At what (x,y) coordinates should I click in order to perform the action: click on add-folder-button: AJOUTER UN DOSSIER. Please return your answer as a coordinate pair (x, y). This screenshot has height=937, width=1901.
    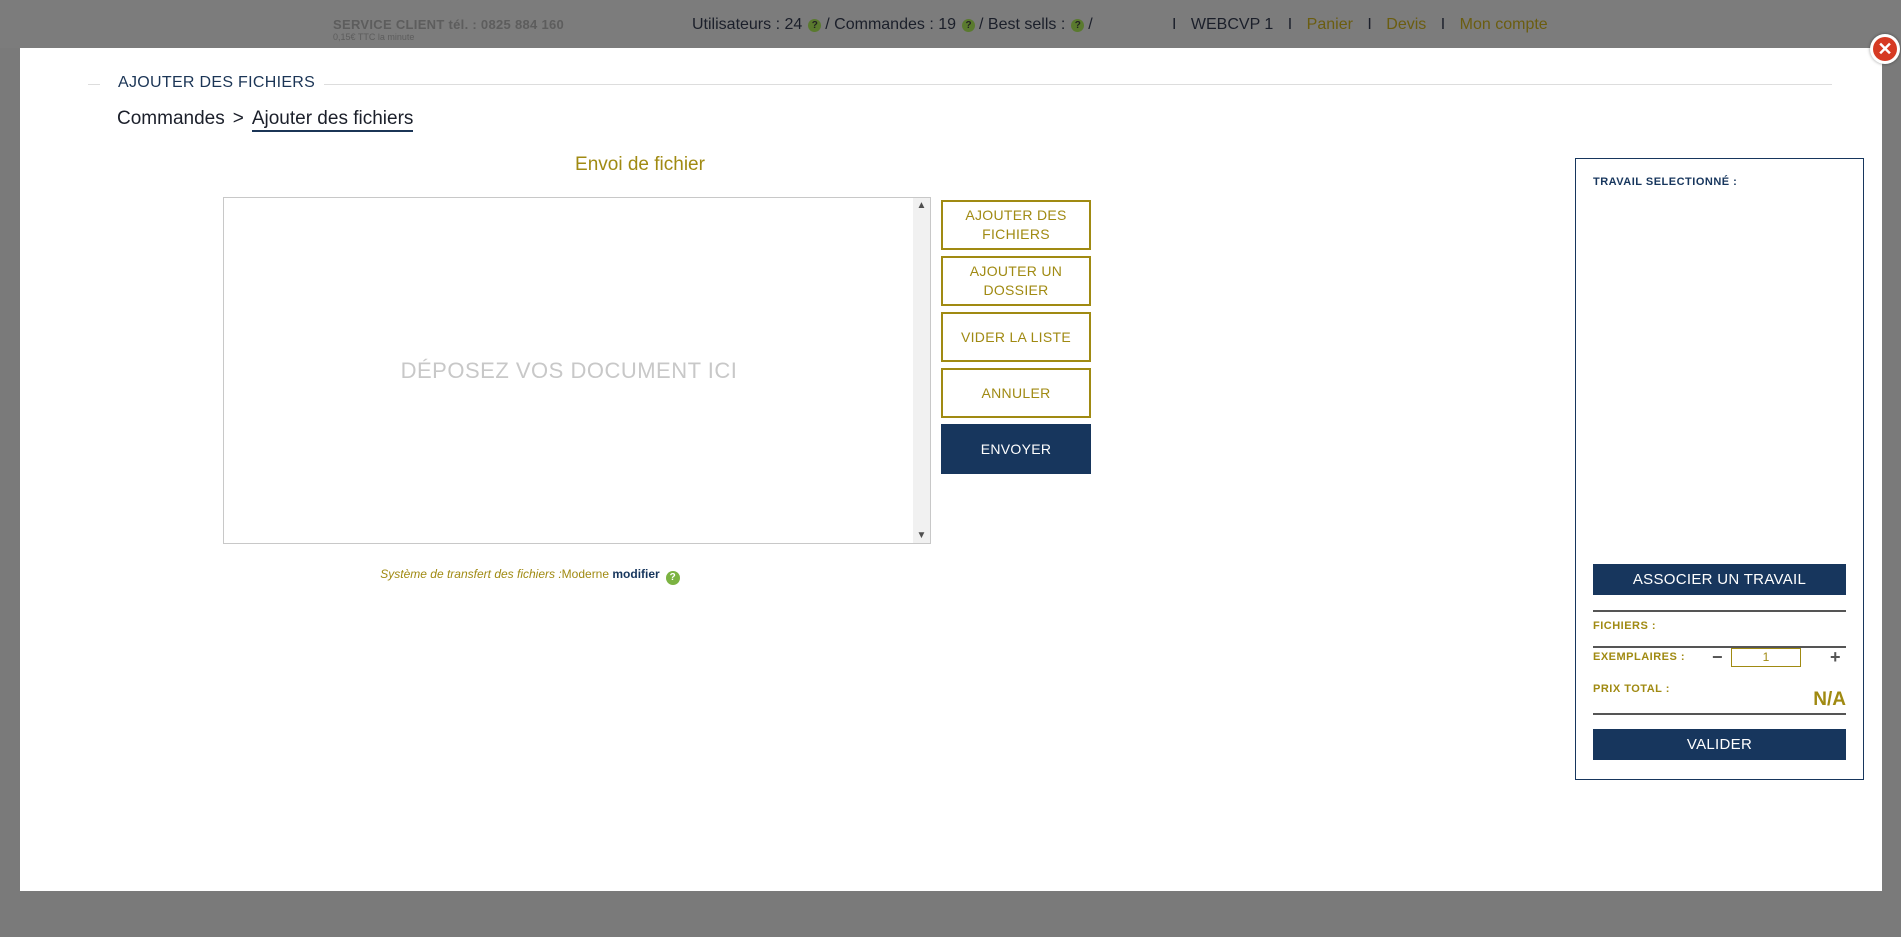
    Looking at the image, I should click on (1016, 281).